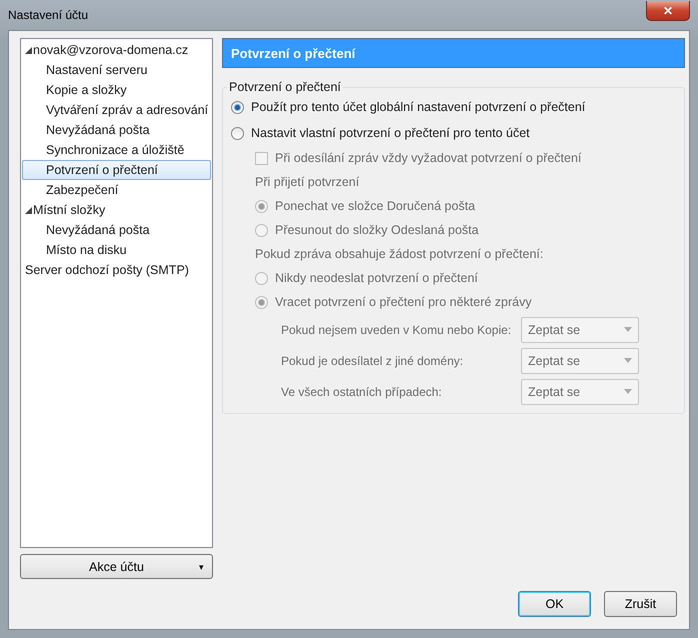 The height and width of the screenshot is (638, 698). What do you see at coordinates (372, 361) in the screenshot?
I see `select-label: Pokud je odesílatel z jiné domény:` at bounding box center [372, 361].